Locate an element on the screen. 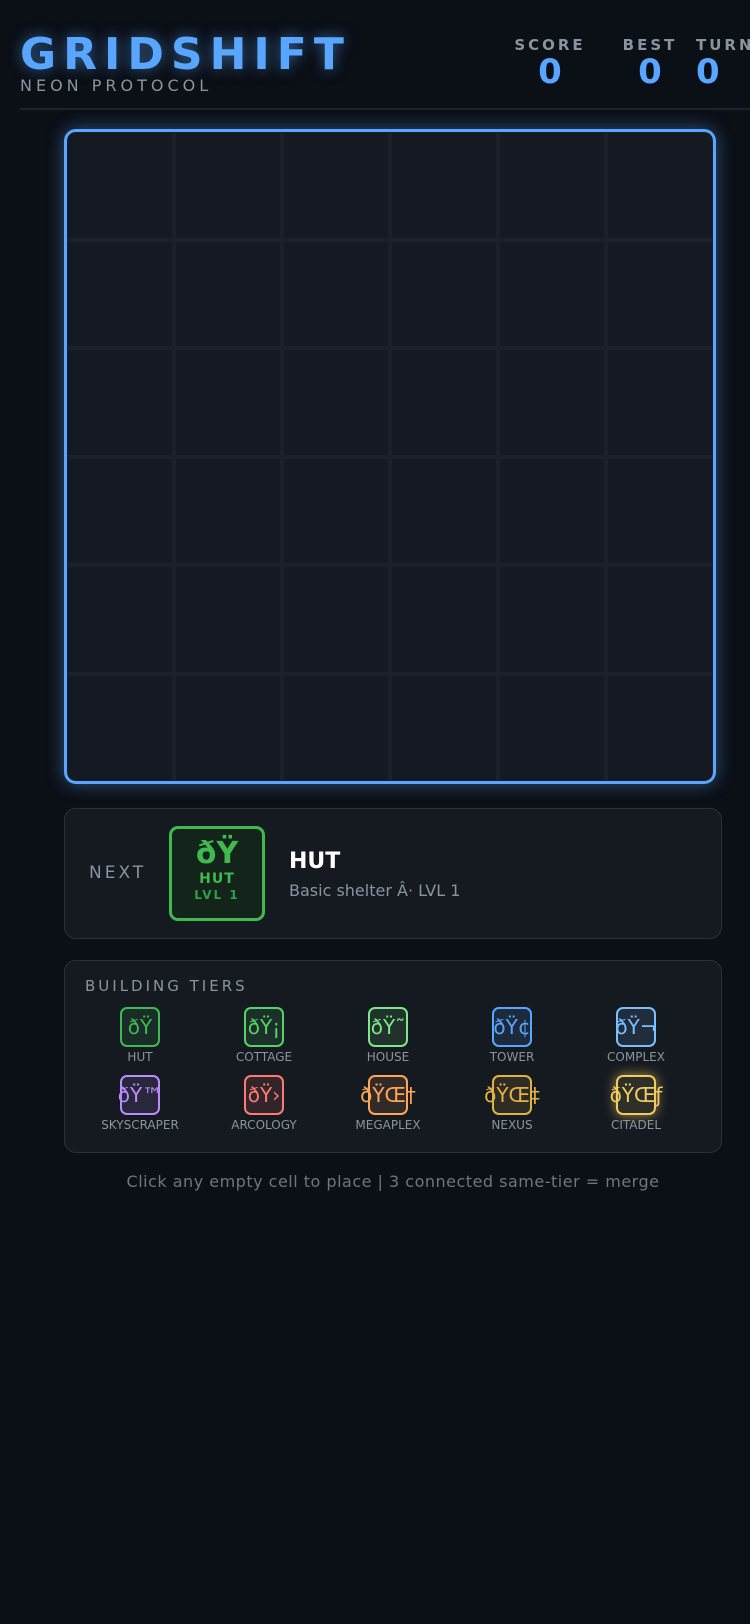 This screenshot has width=750, height=1624. tier-item-house: ðŸ˜ HOUSE is located at coordinates (388, 1035).